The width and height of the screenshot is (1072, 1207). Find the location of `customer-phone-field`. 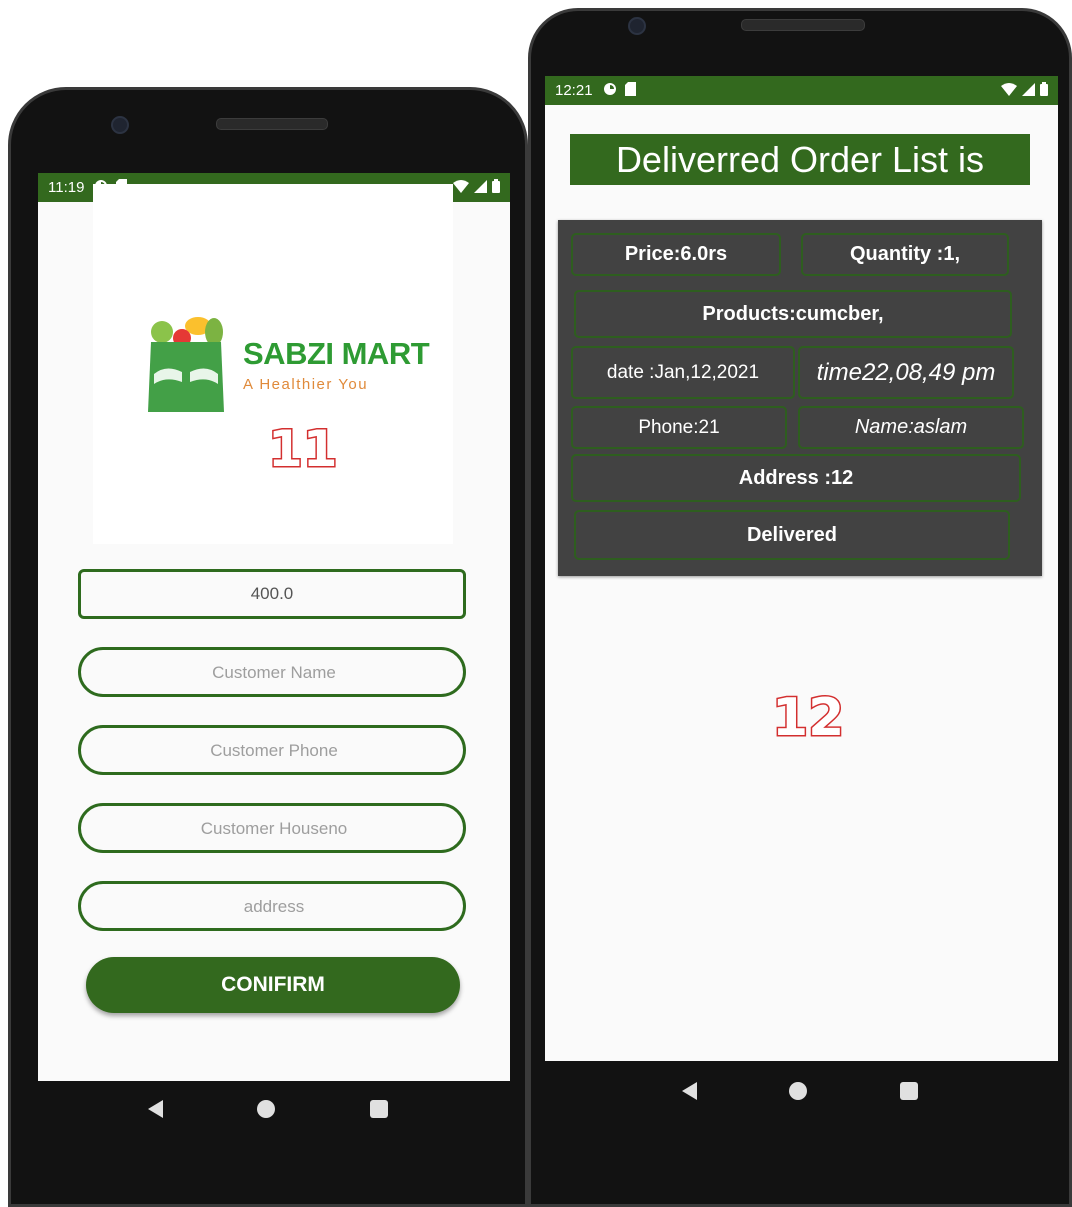

customer-phone-field is located at coordinates (272, 750).